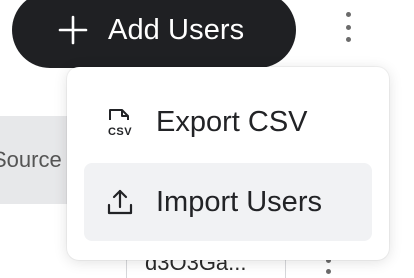  What do you see at coordinates (120, 123) in the screenshot?
I see `csv-file-icon: CSV` at bounding box center [120, 123].